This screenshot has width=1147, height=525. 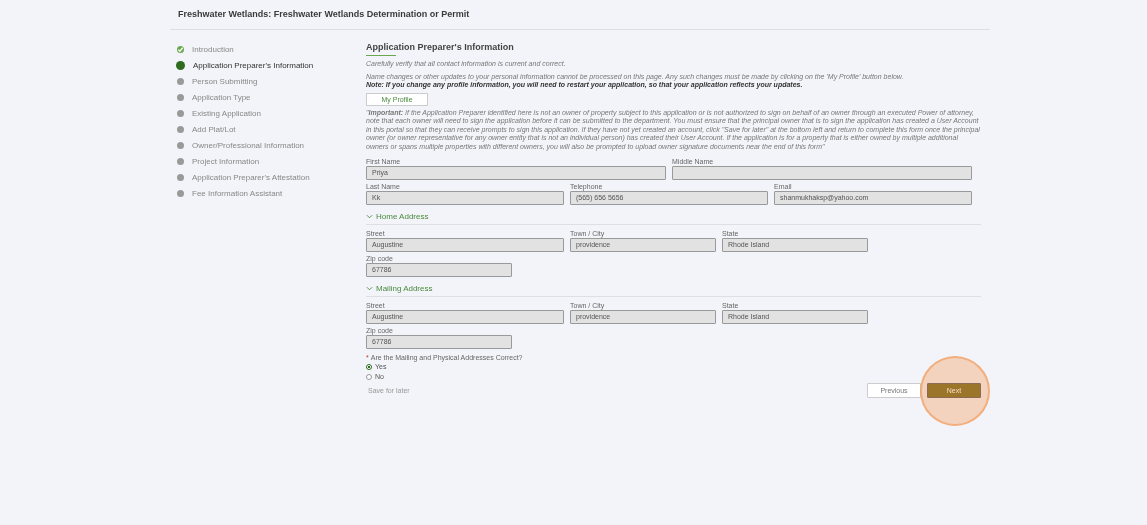 What do you see at coordinates (404, 288) in the screenshot?
I see `section-toggle: Mailing Address` at bounding box center [404, 288].